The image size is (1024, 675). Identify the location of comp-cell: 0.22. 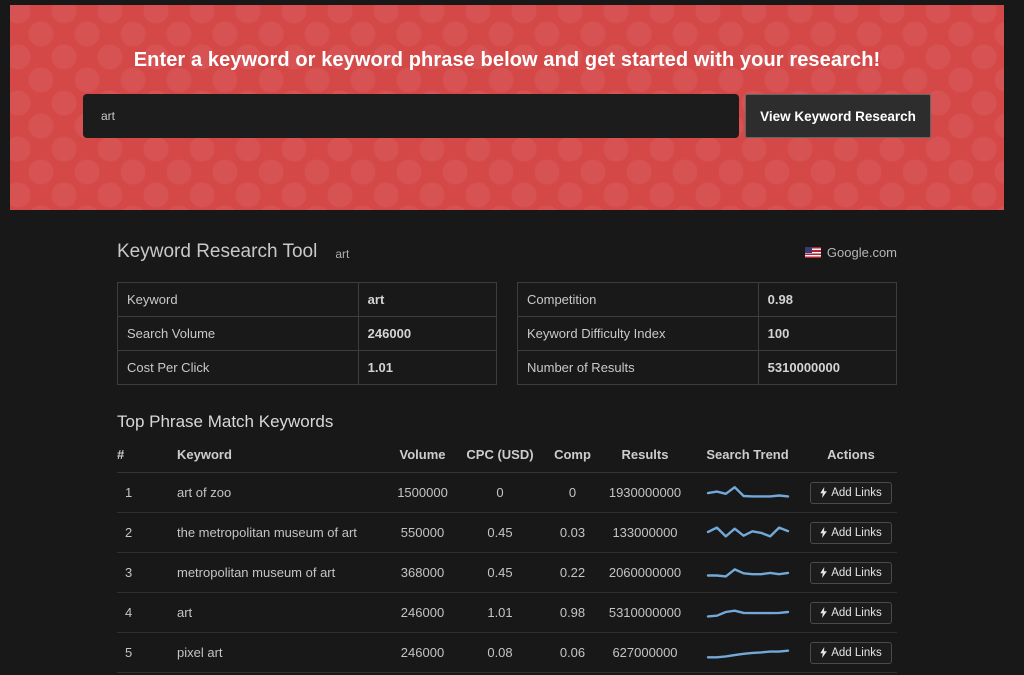
(572, 572).